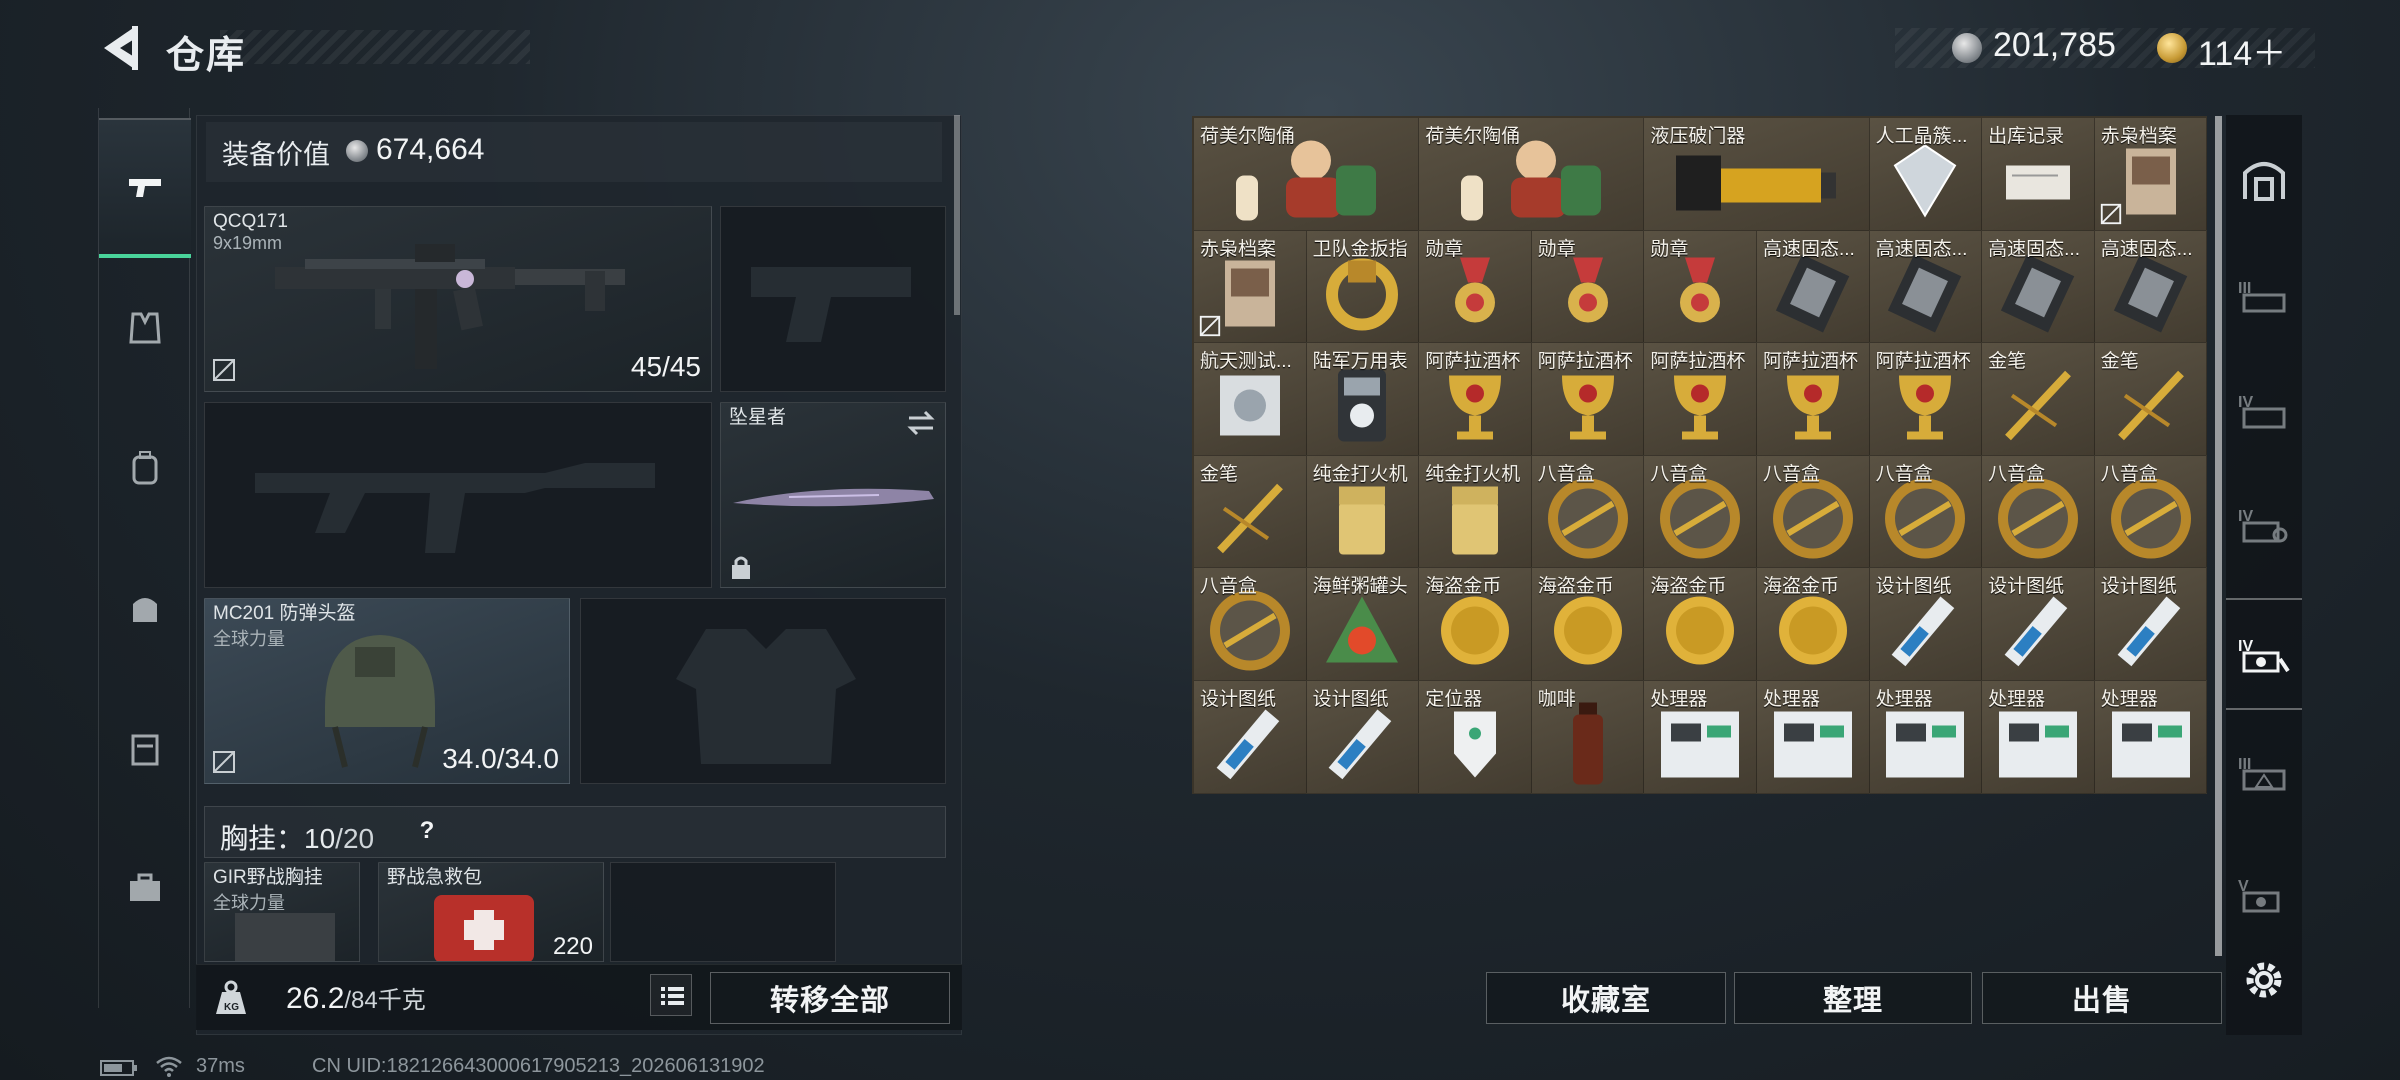  I want to click on list-view-button, so click(671, 995).